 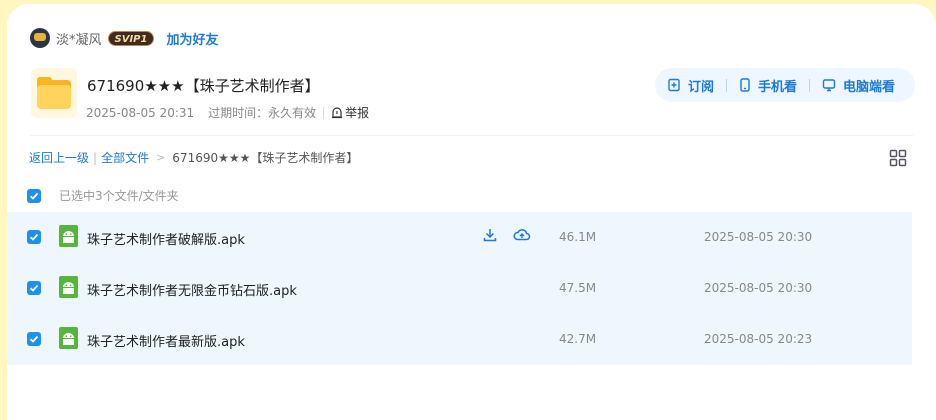 I want to click on pc-view-button: 电脑端看, so click(x=858, y=85).